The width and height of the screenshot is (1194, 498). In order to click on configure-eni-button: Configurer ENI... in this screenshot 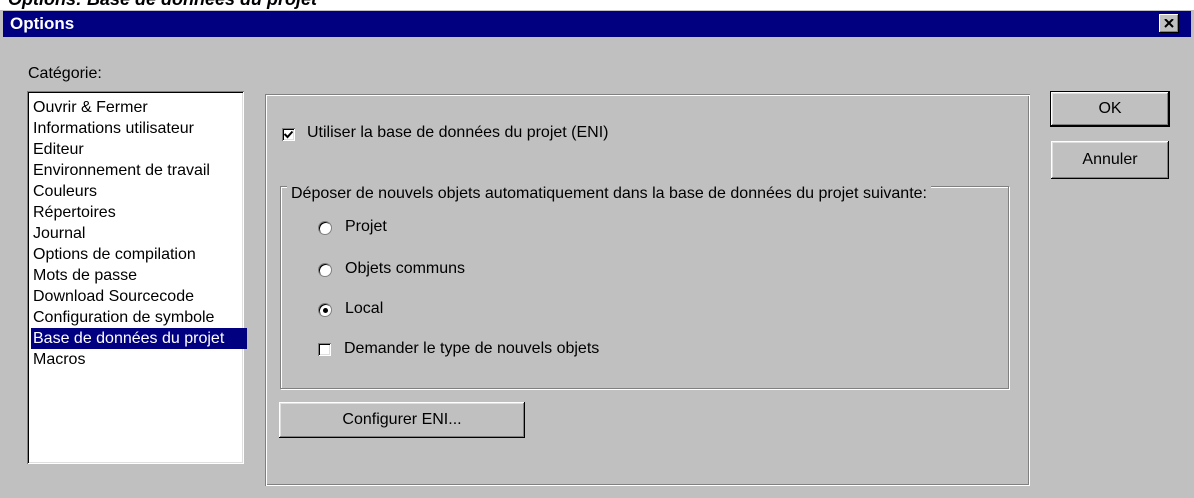, I will do `click(402, 420)`.